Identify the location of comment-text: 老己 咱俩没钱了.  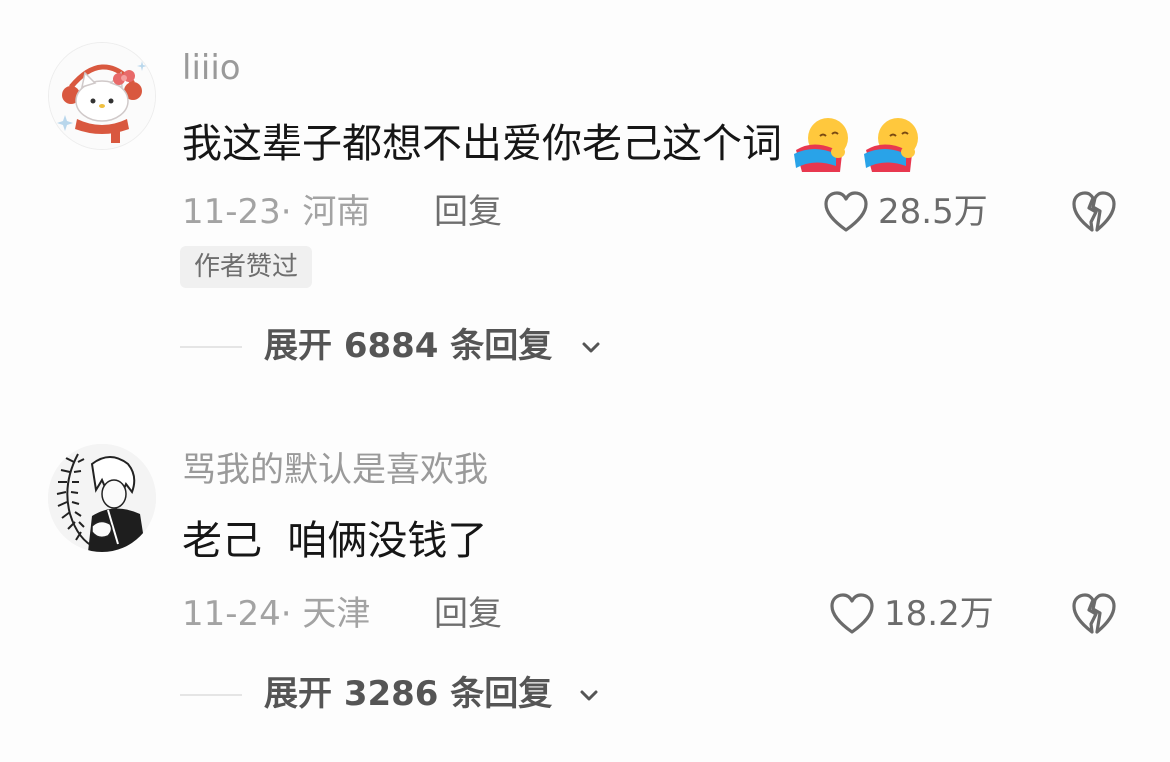
(334, 541).